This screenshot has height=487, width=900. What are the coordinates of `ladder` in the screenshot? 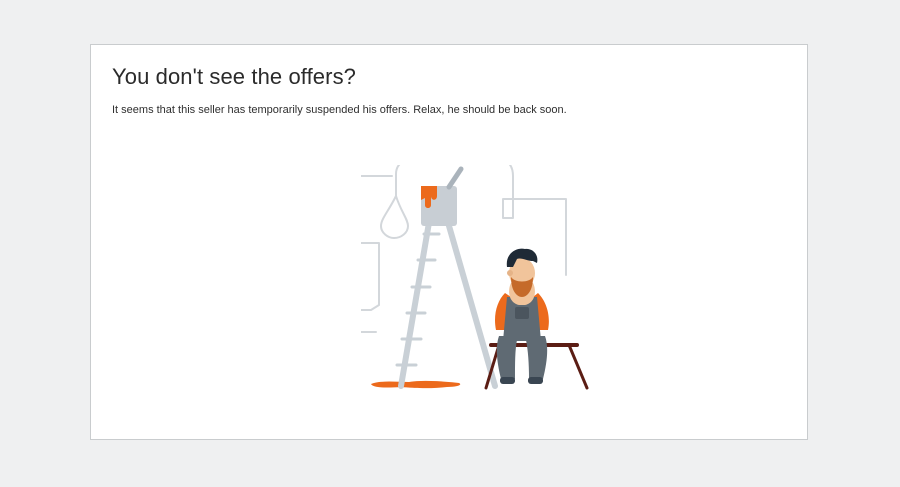 It's located at (446, 295).